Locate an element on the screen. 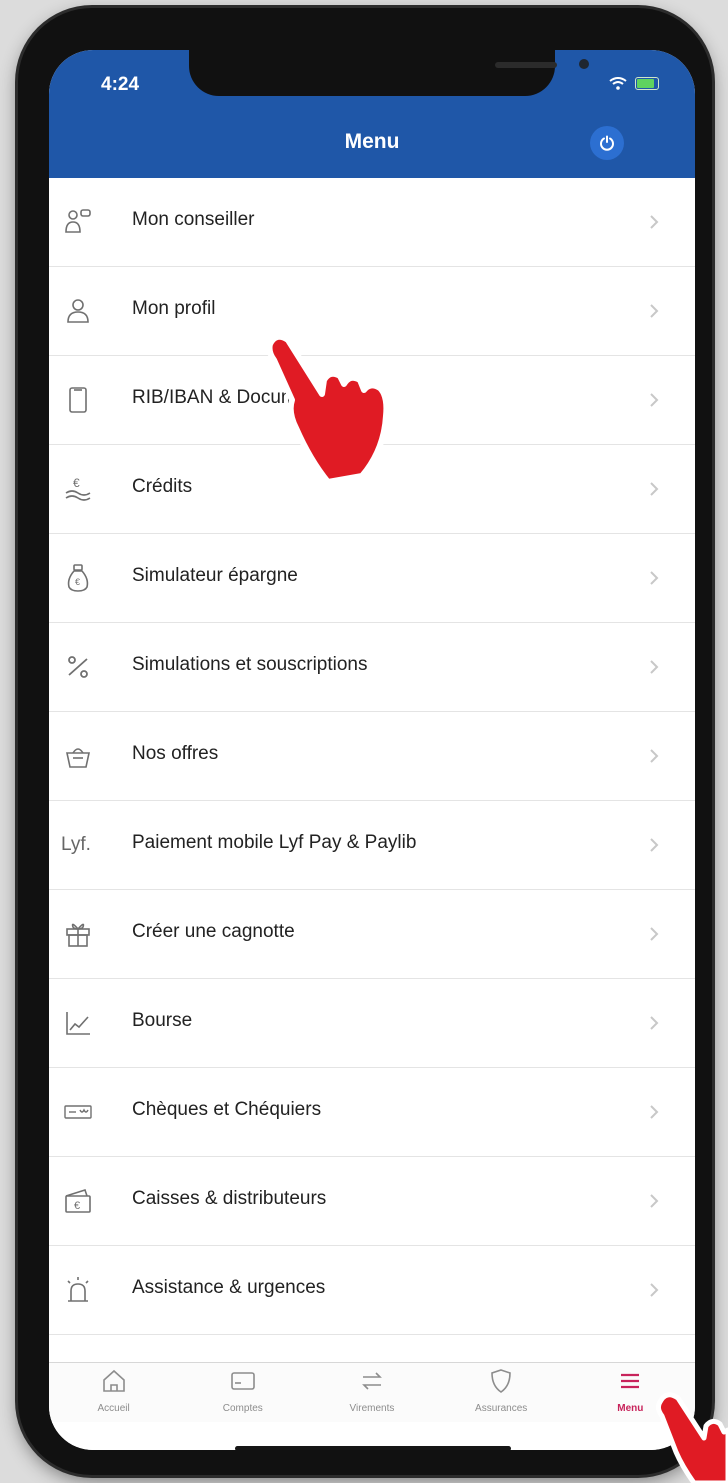  menu-item-label: Caisses & distributeurs is located at coordinates (229, 1198).